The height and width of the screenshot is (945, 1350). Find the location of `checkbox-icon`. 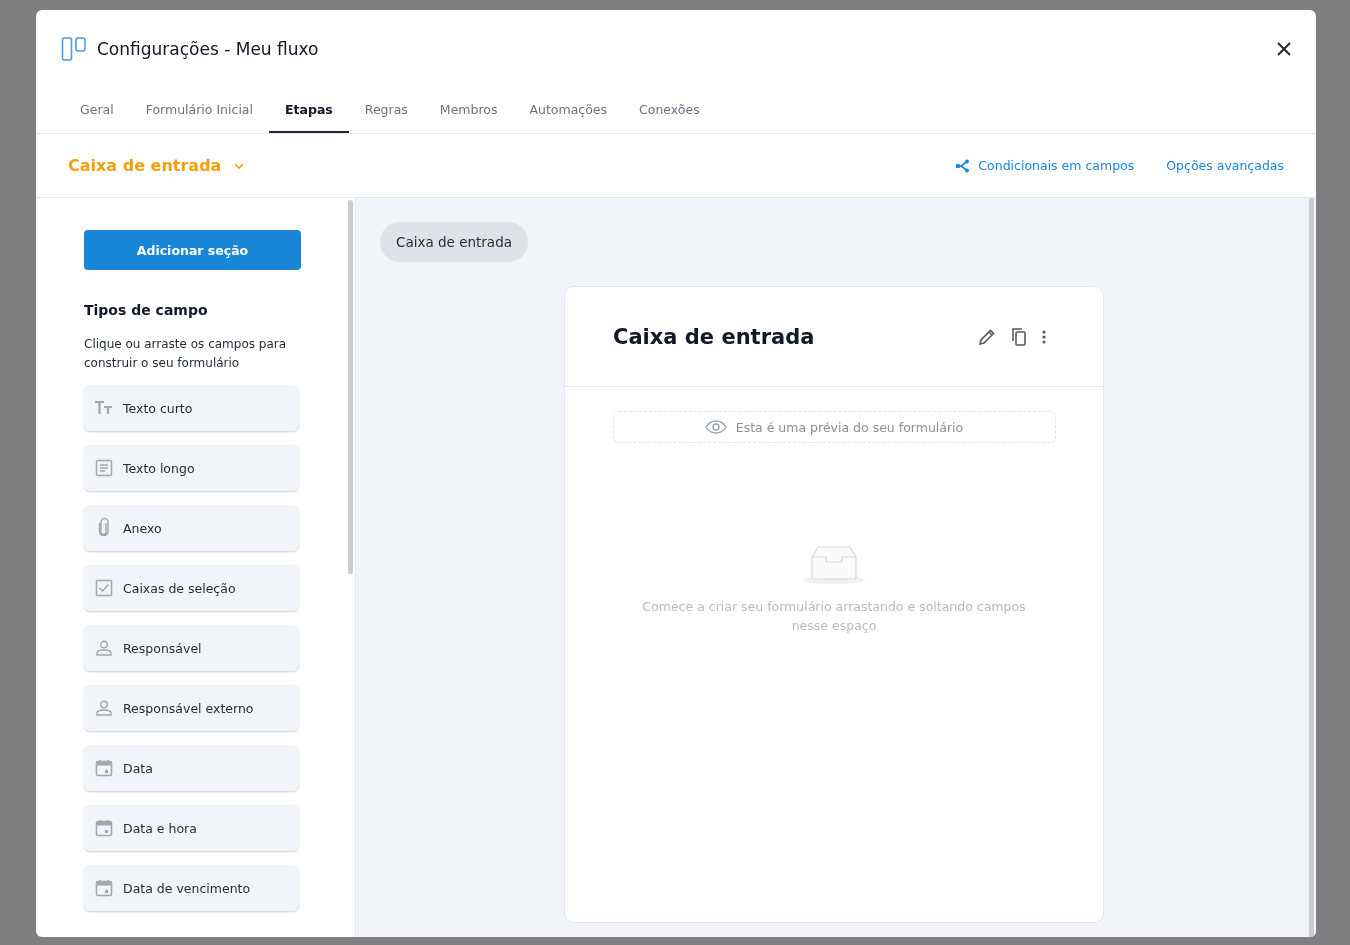

checkbox-icon is located at coordinates (104, 588).